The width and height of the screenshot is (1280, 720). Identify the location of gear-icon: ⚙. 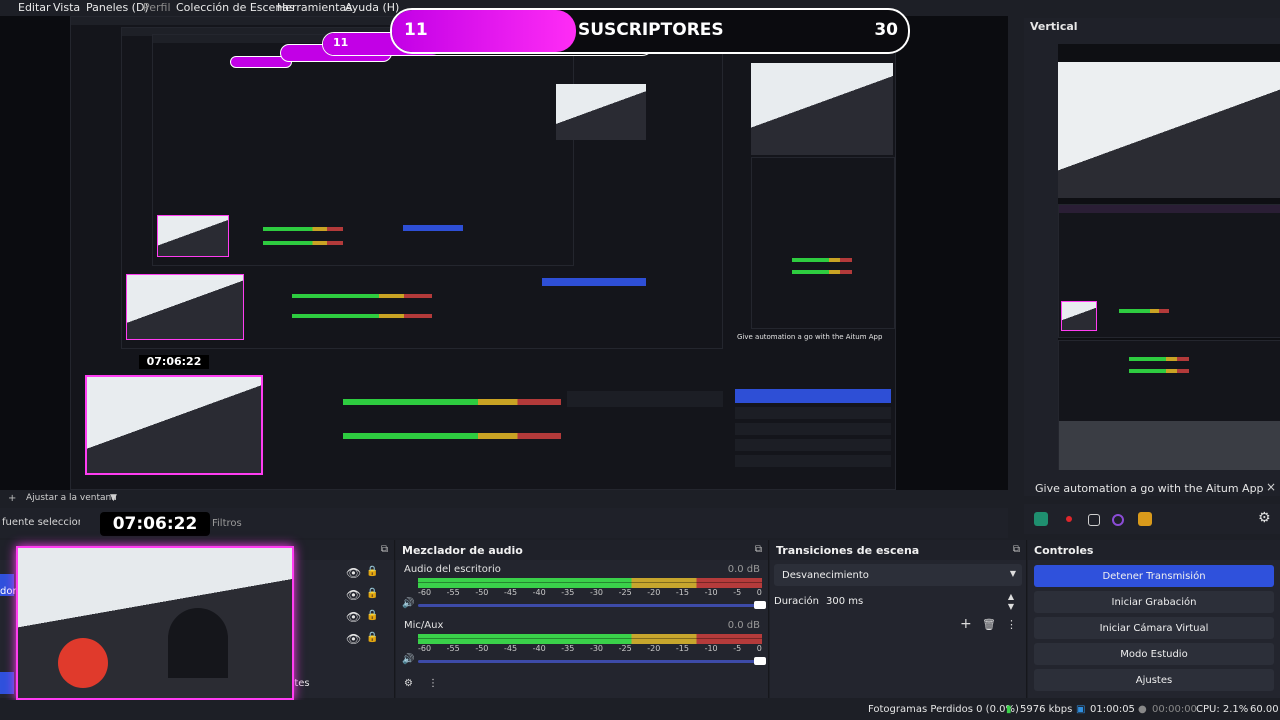
(1264, 518).